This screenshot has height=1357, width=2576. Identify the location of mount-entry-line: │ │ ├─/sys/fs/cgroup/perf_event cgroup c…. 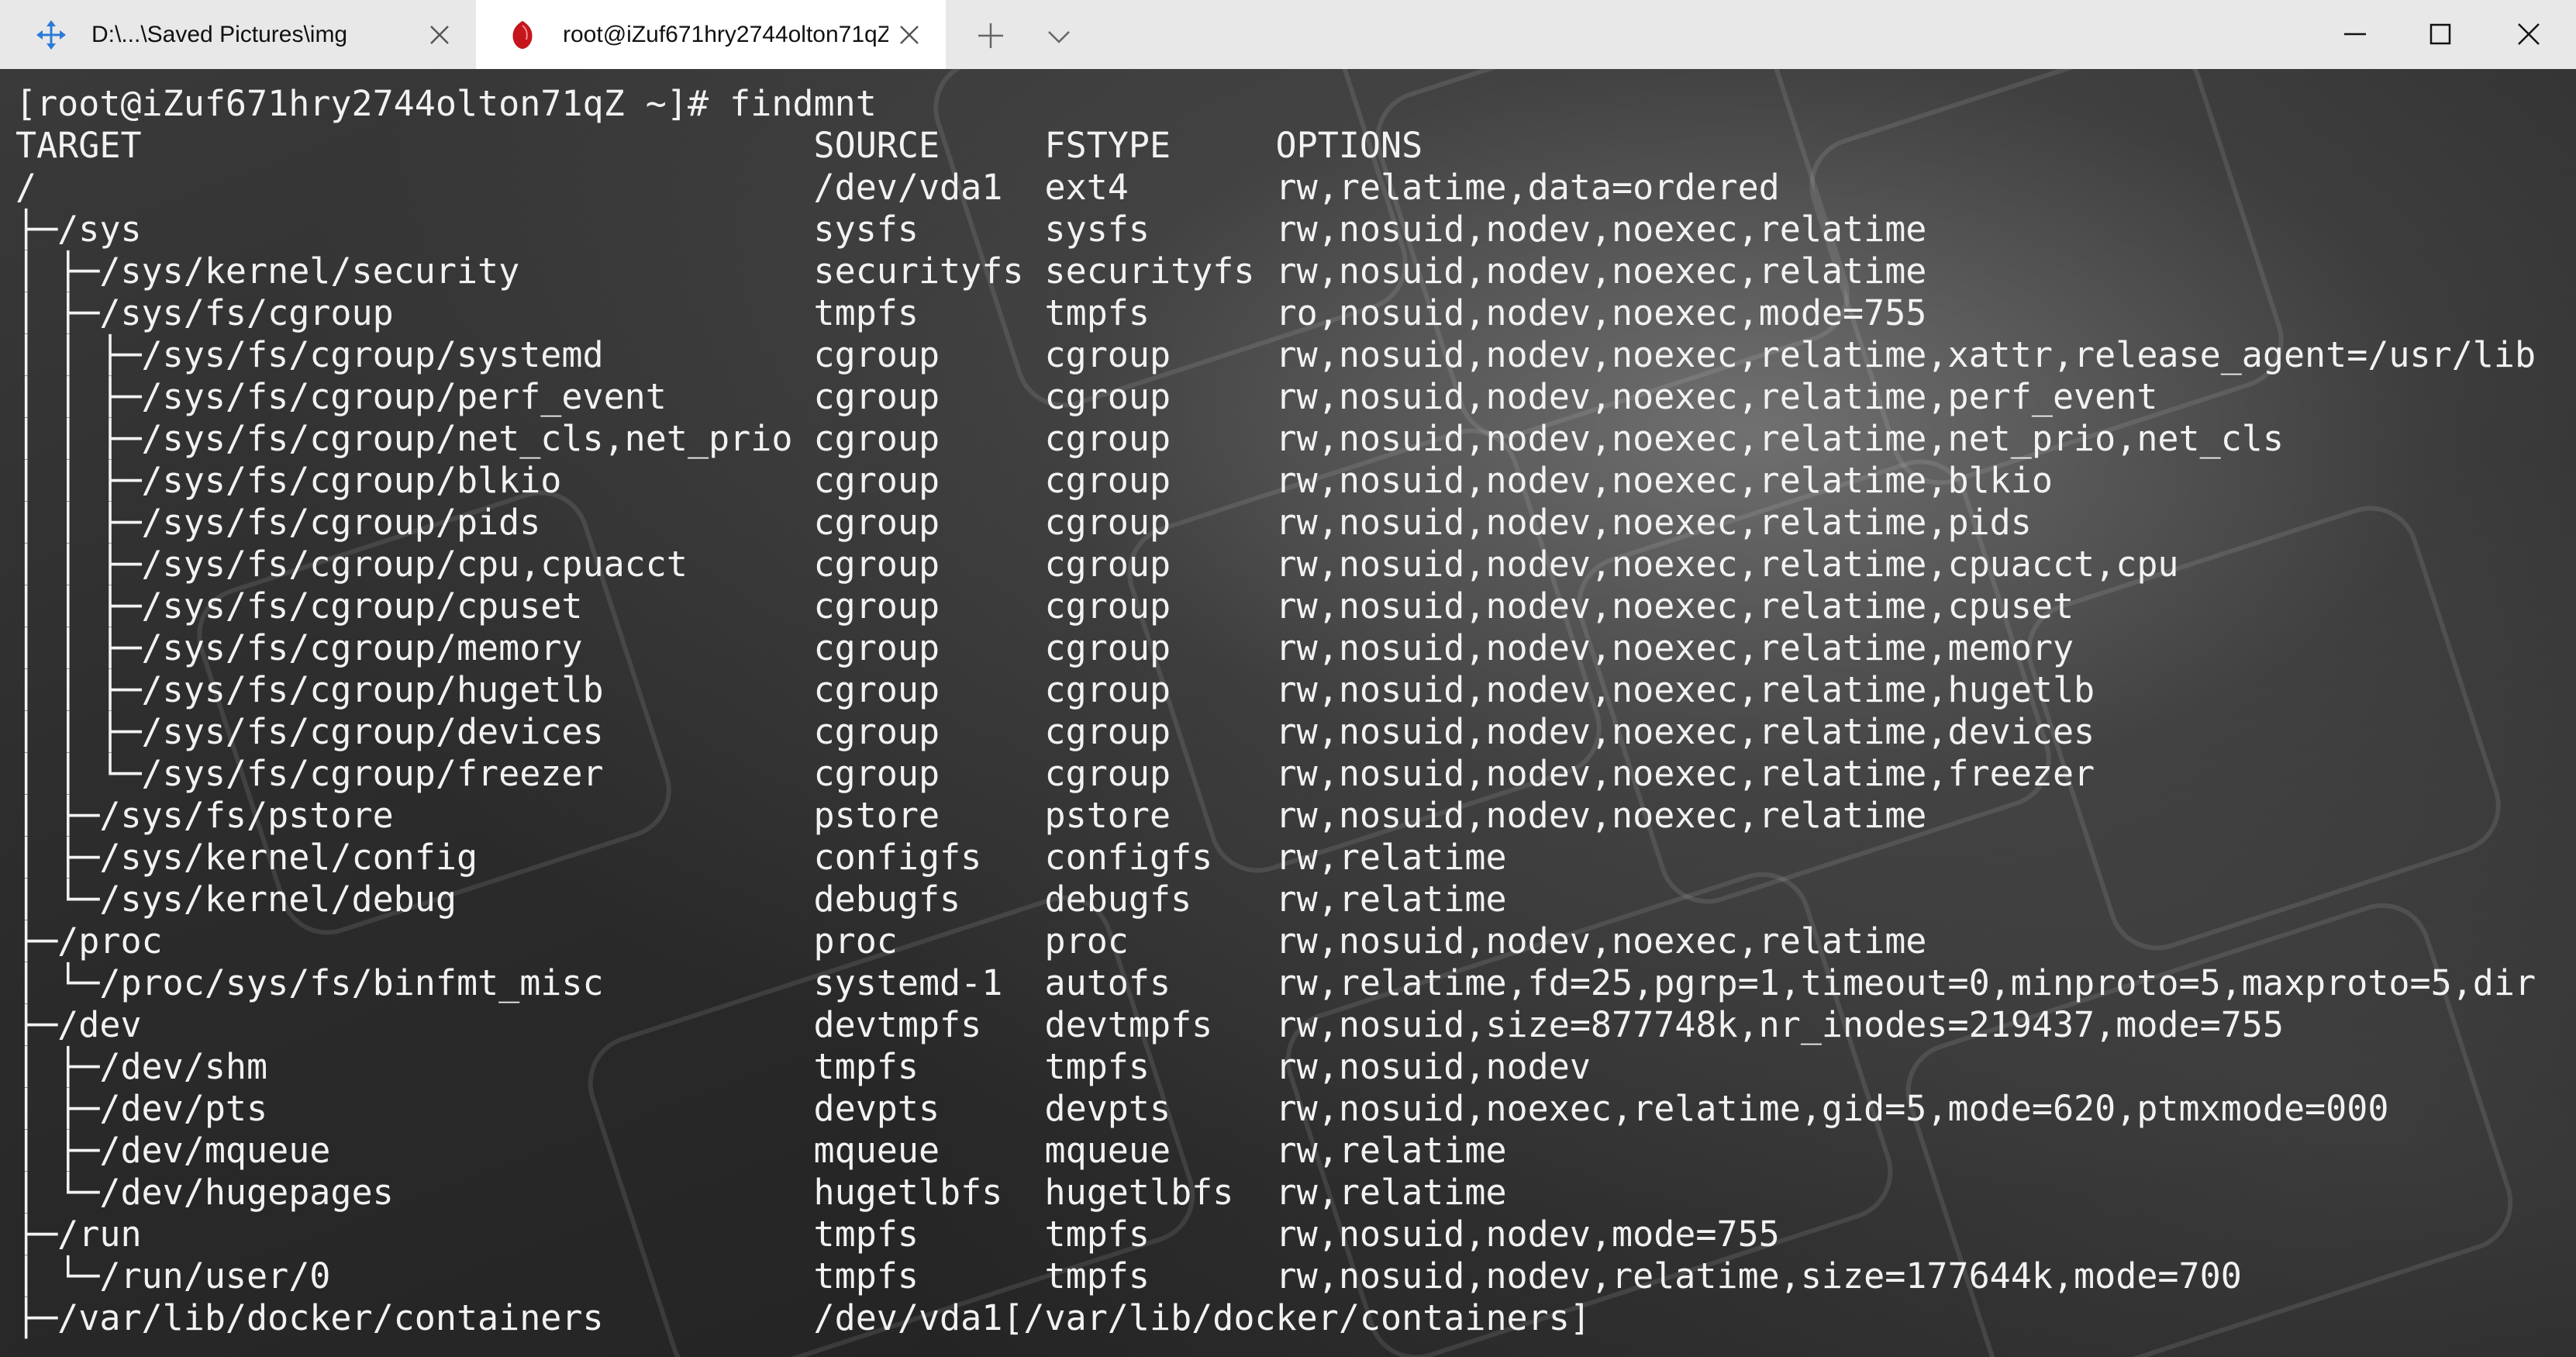
(1087, 396).